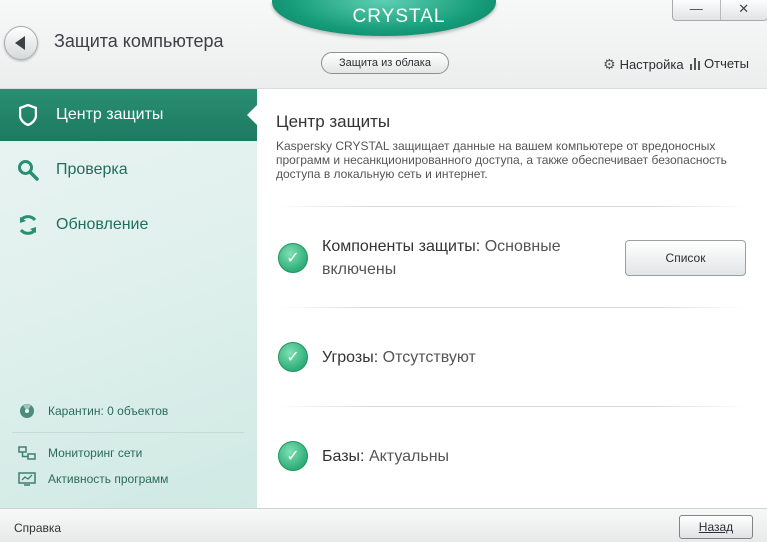 This screenshot has width=767, height=542. I want to click on close-button: ✕, so click(744, 10).